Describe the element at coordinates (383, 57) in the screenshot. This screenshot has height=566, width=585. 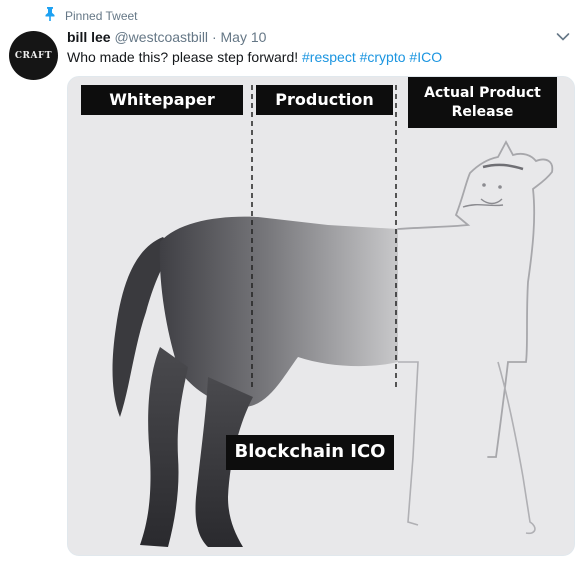
I see `hashtag-crypto: #crypto` at that location.